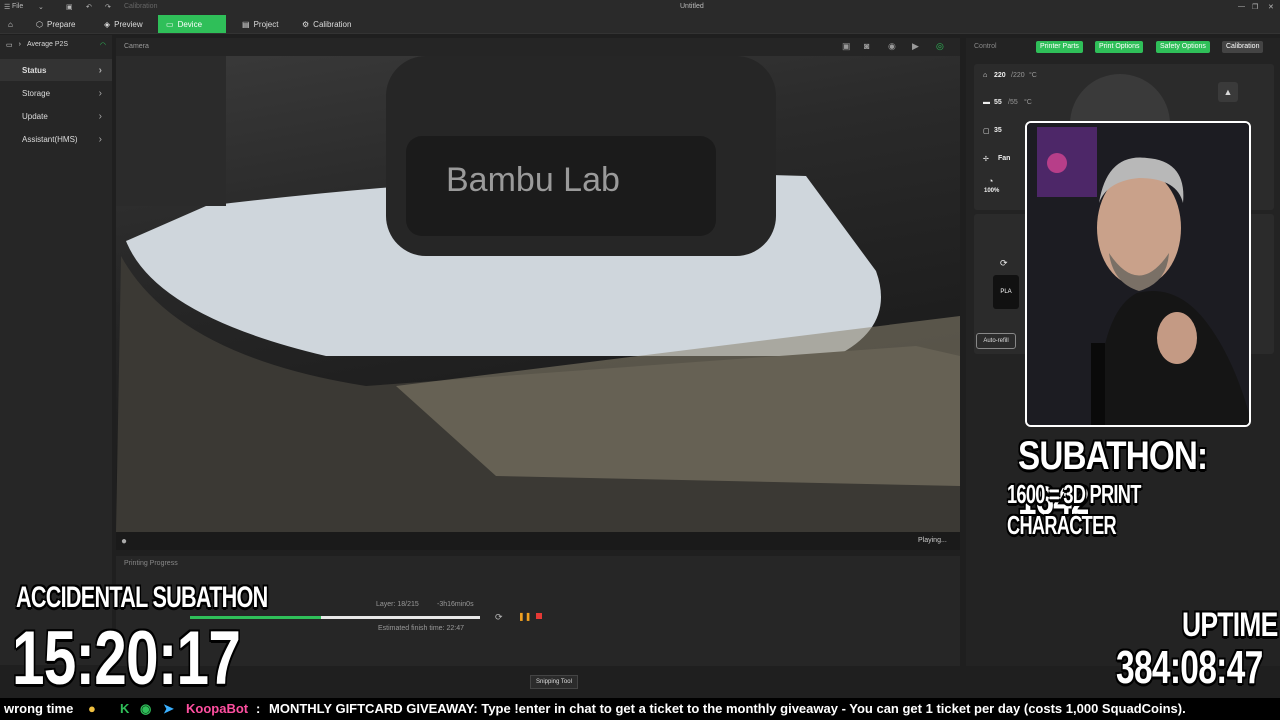 This screenshot has width=1280, height=720. What do you see at coordinates (1018, 75) in the screenshot?
I see `nozzle-target: /220` at bounding box center [1018, 75].